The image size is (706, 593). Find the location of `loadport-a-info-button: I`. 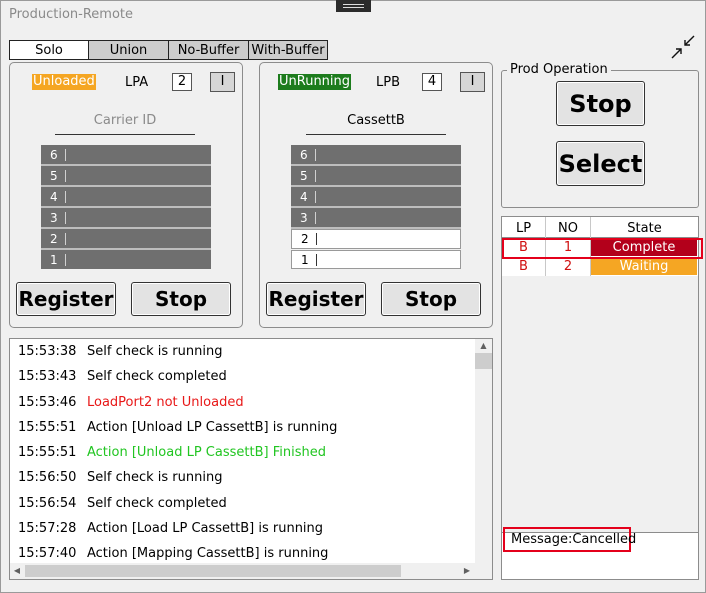

loadport-a-info-button: I is located at coordinates (222, 82).